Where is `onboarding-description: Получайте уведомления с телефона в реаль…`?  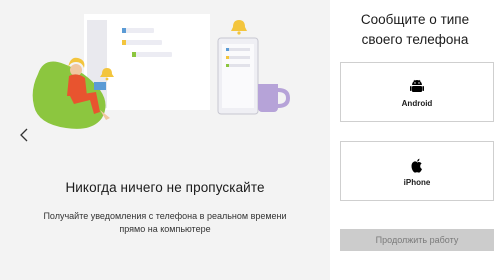
onboarding-description: Получайте уведомления с телефона в реаль… is located at coordinates (165, 222).